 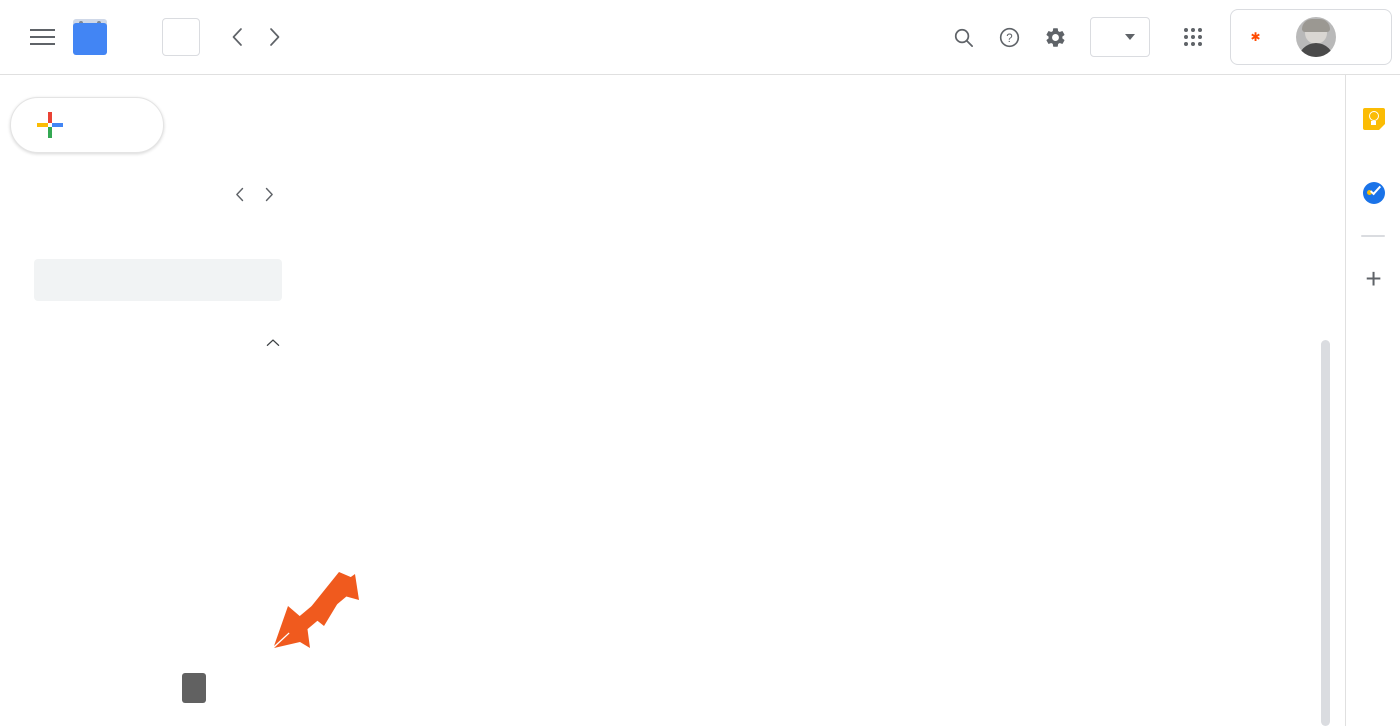 What do you see at coordinates (1130, 37) in the screenshot?
I see `chevron-down-icon` at bounding box center [1130, 37].